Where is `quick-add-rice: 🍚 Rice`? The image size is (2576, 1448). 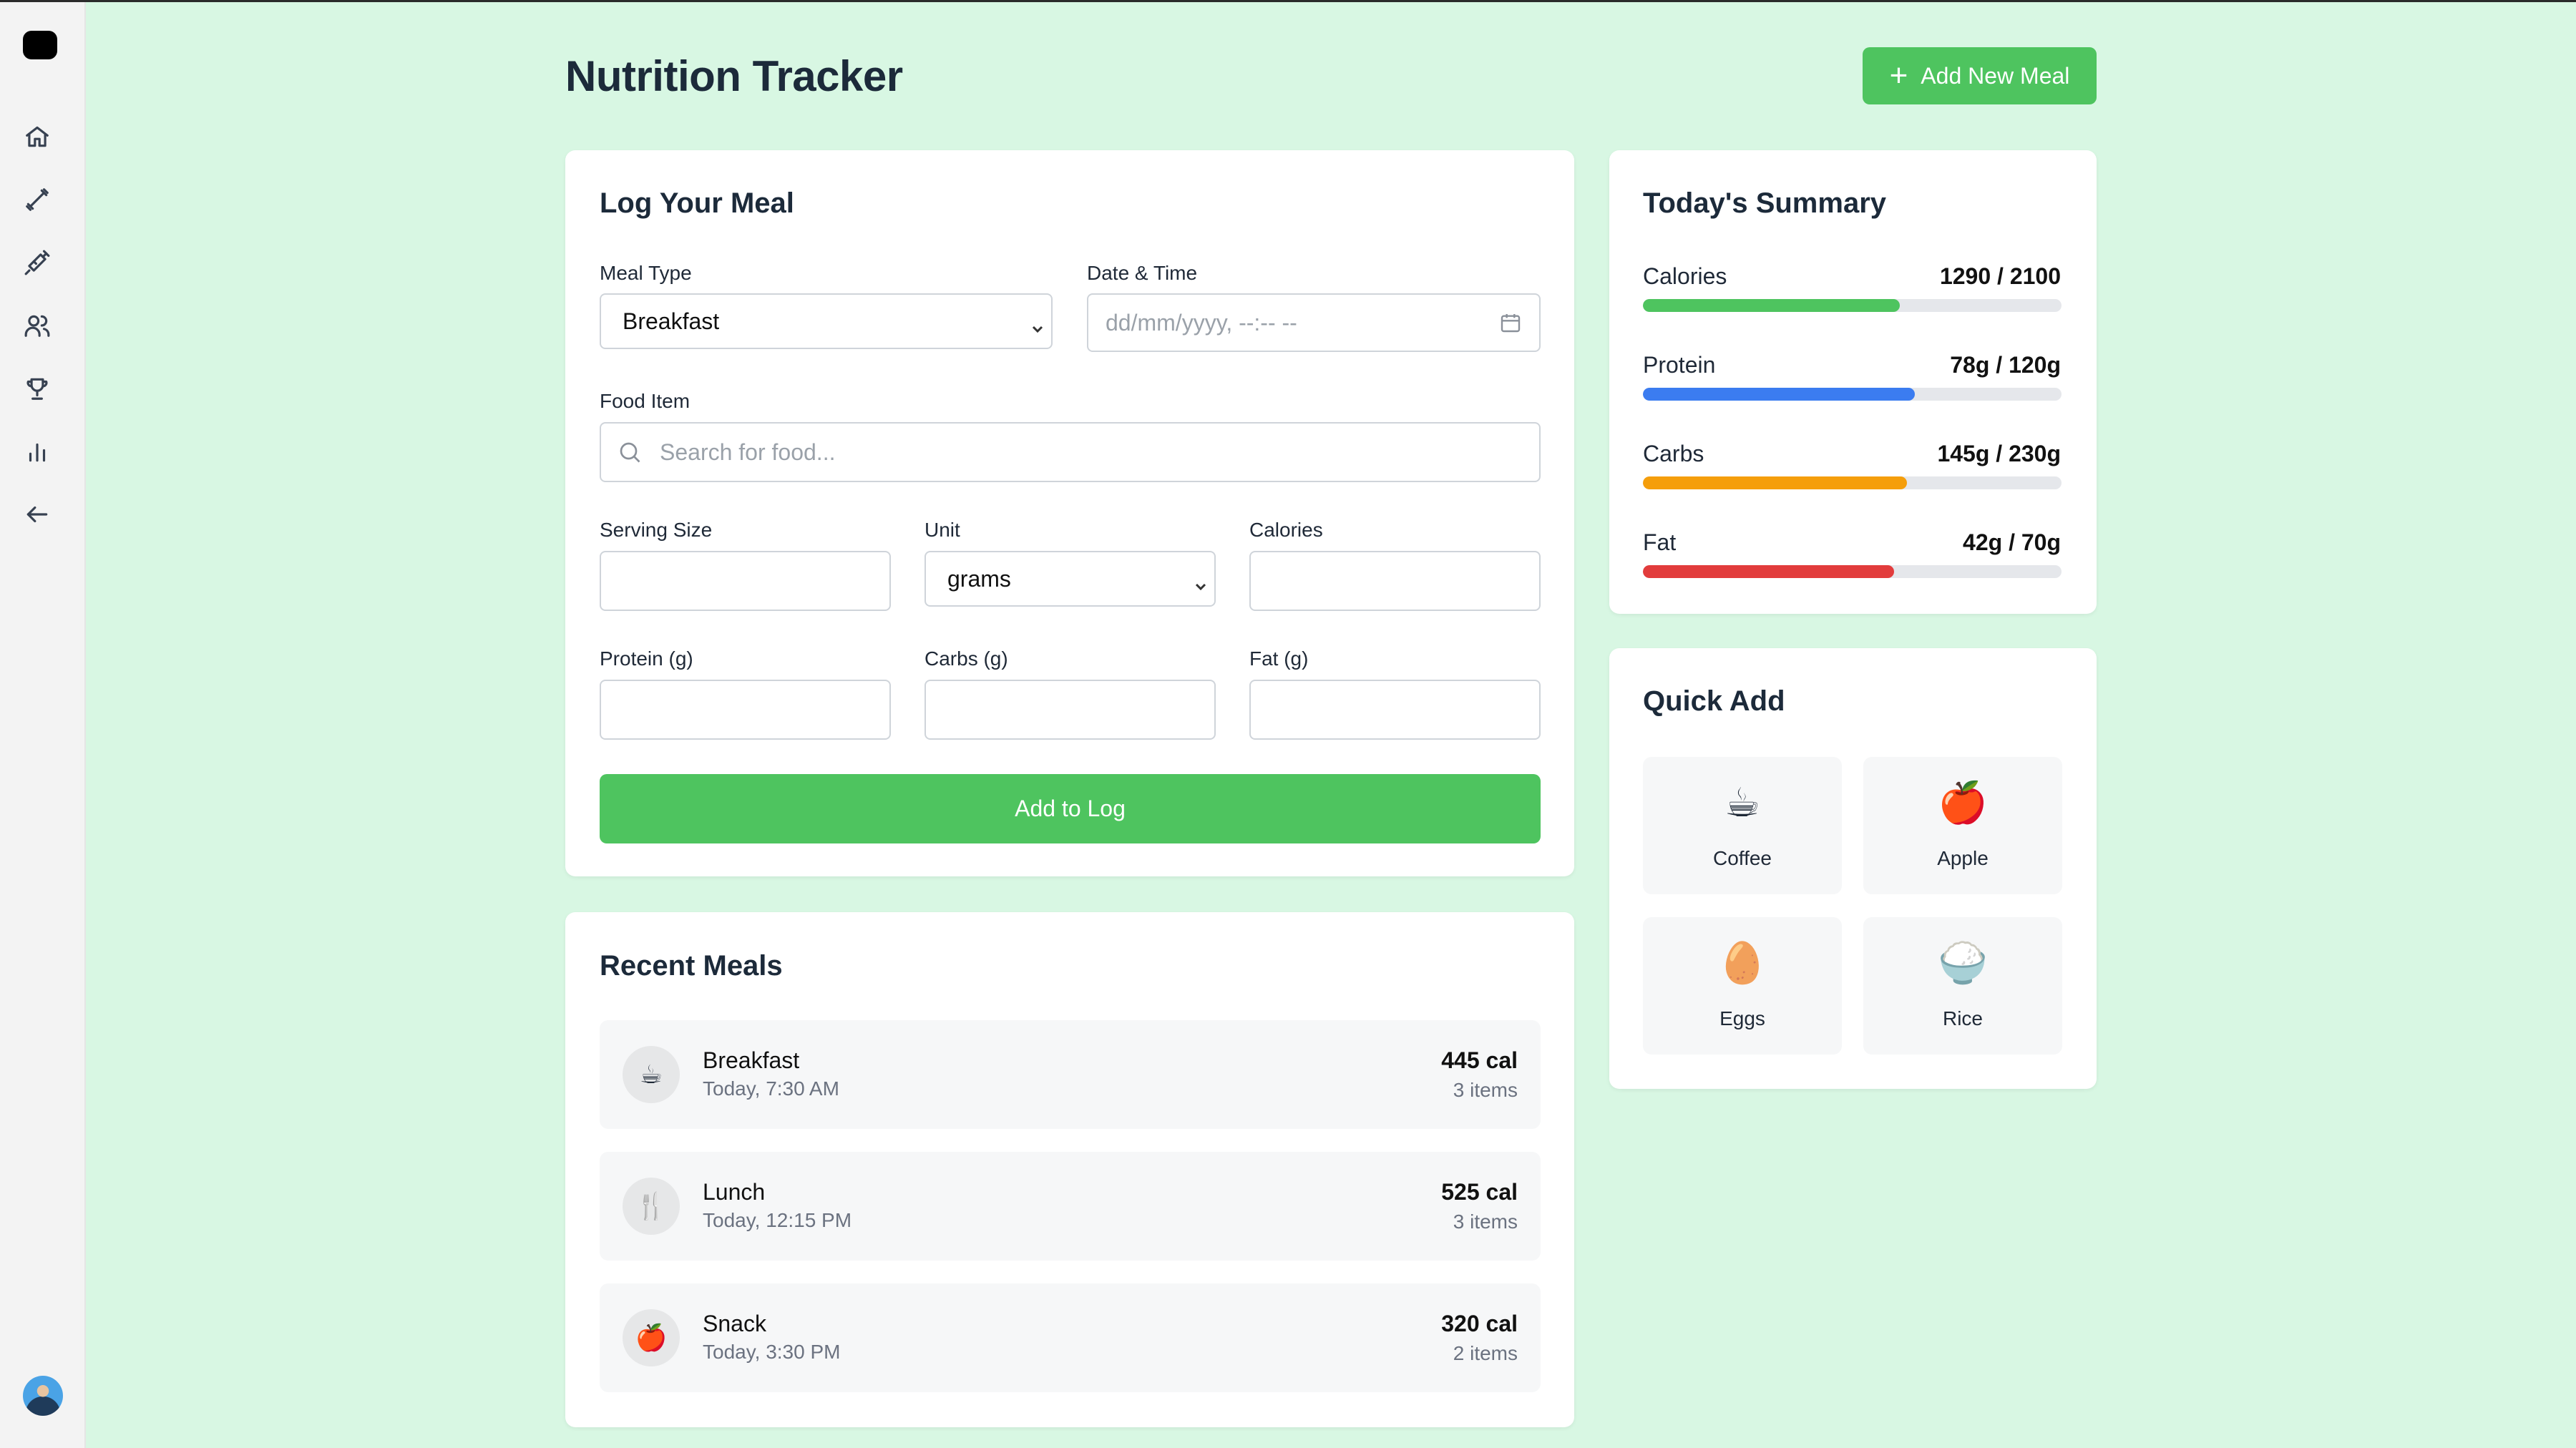
quick-add-rice: 🍚 Rice is located at coordinates (1962, 986).